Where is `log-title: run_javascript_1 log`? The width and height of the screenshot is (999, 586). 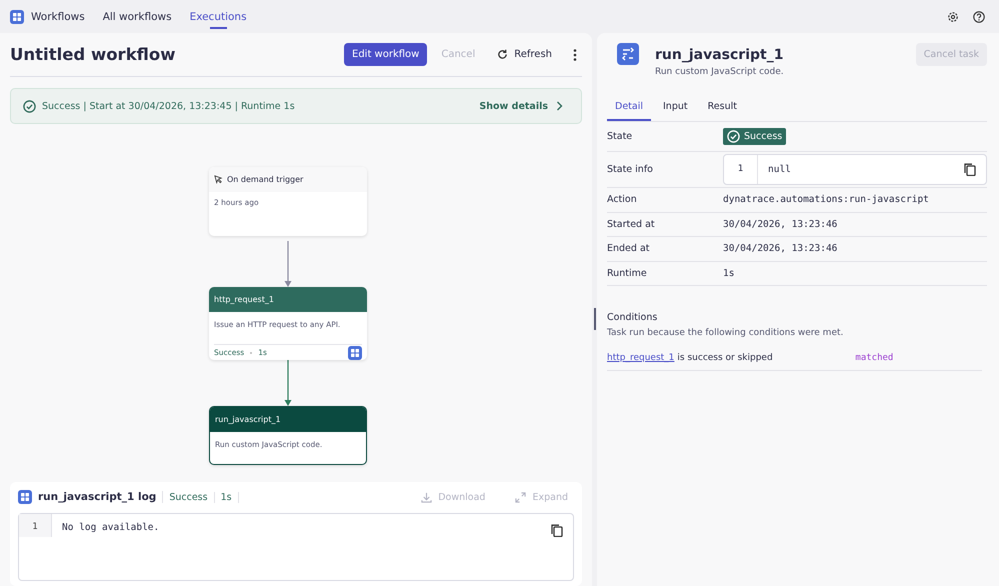
log-title: run_javascript_1 log is located at coordinates (101, 497).